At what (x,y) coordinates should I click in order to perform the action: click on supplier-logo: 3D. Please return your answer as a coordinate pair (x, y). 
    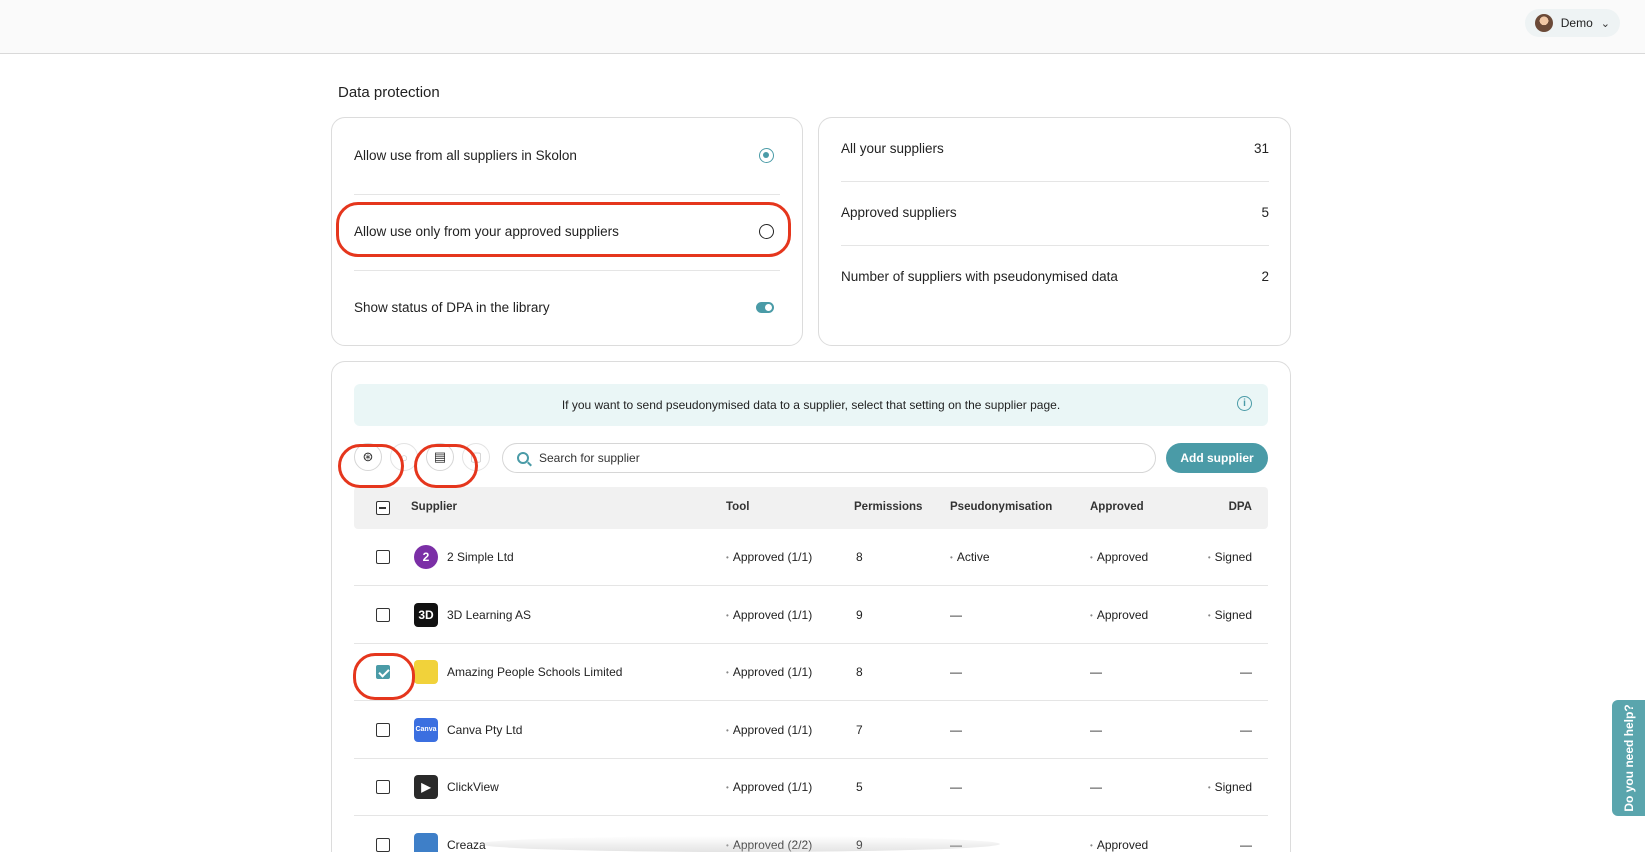
    Looking at the image, I should click on (426, 614).